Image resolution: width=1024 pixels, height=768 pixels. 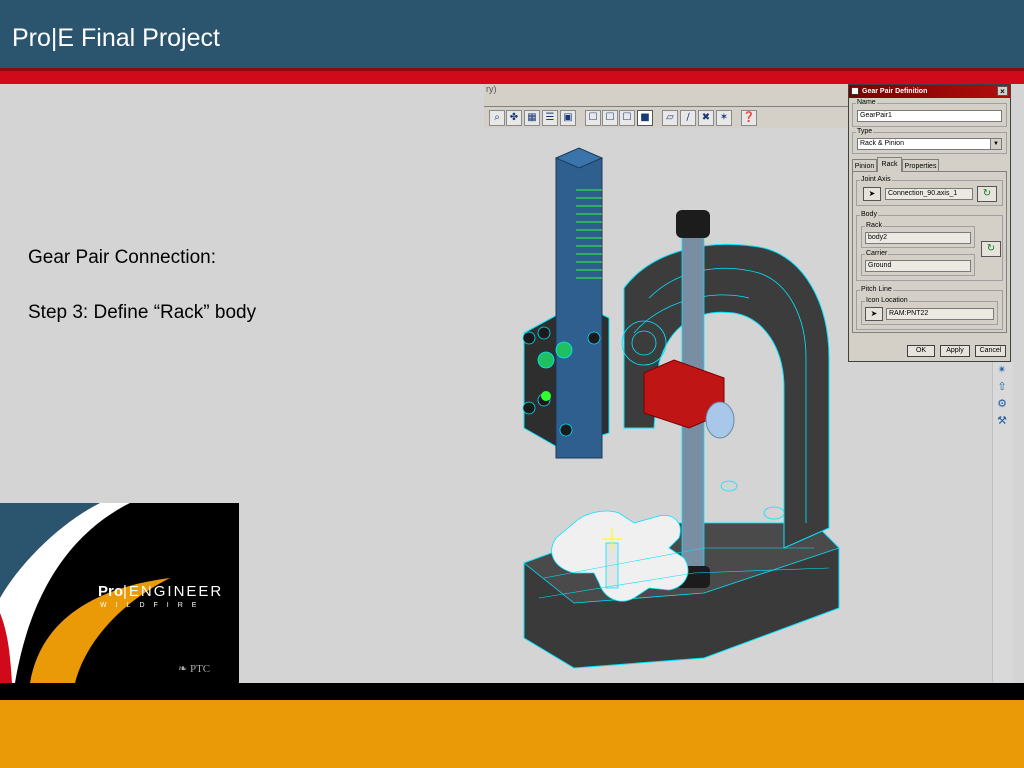 I want to click on apply-button: Apply, so click(x=955, y=351).